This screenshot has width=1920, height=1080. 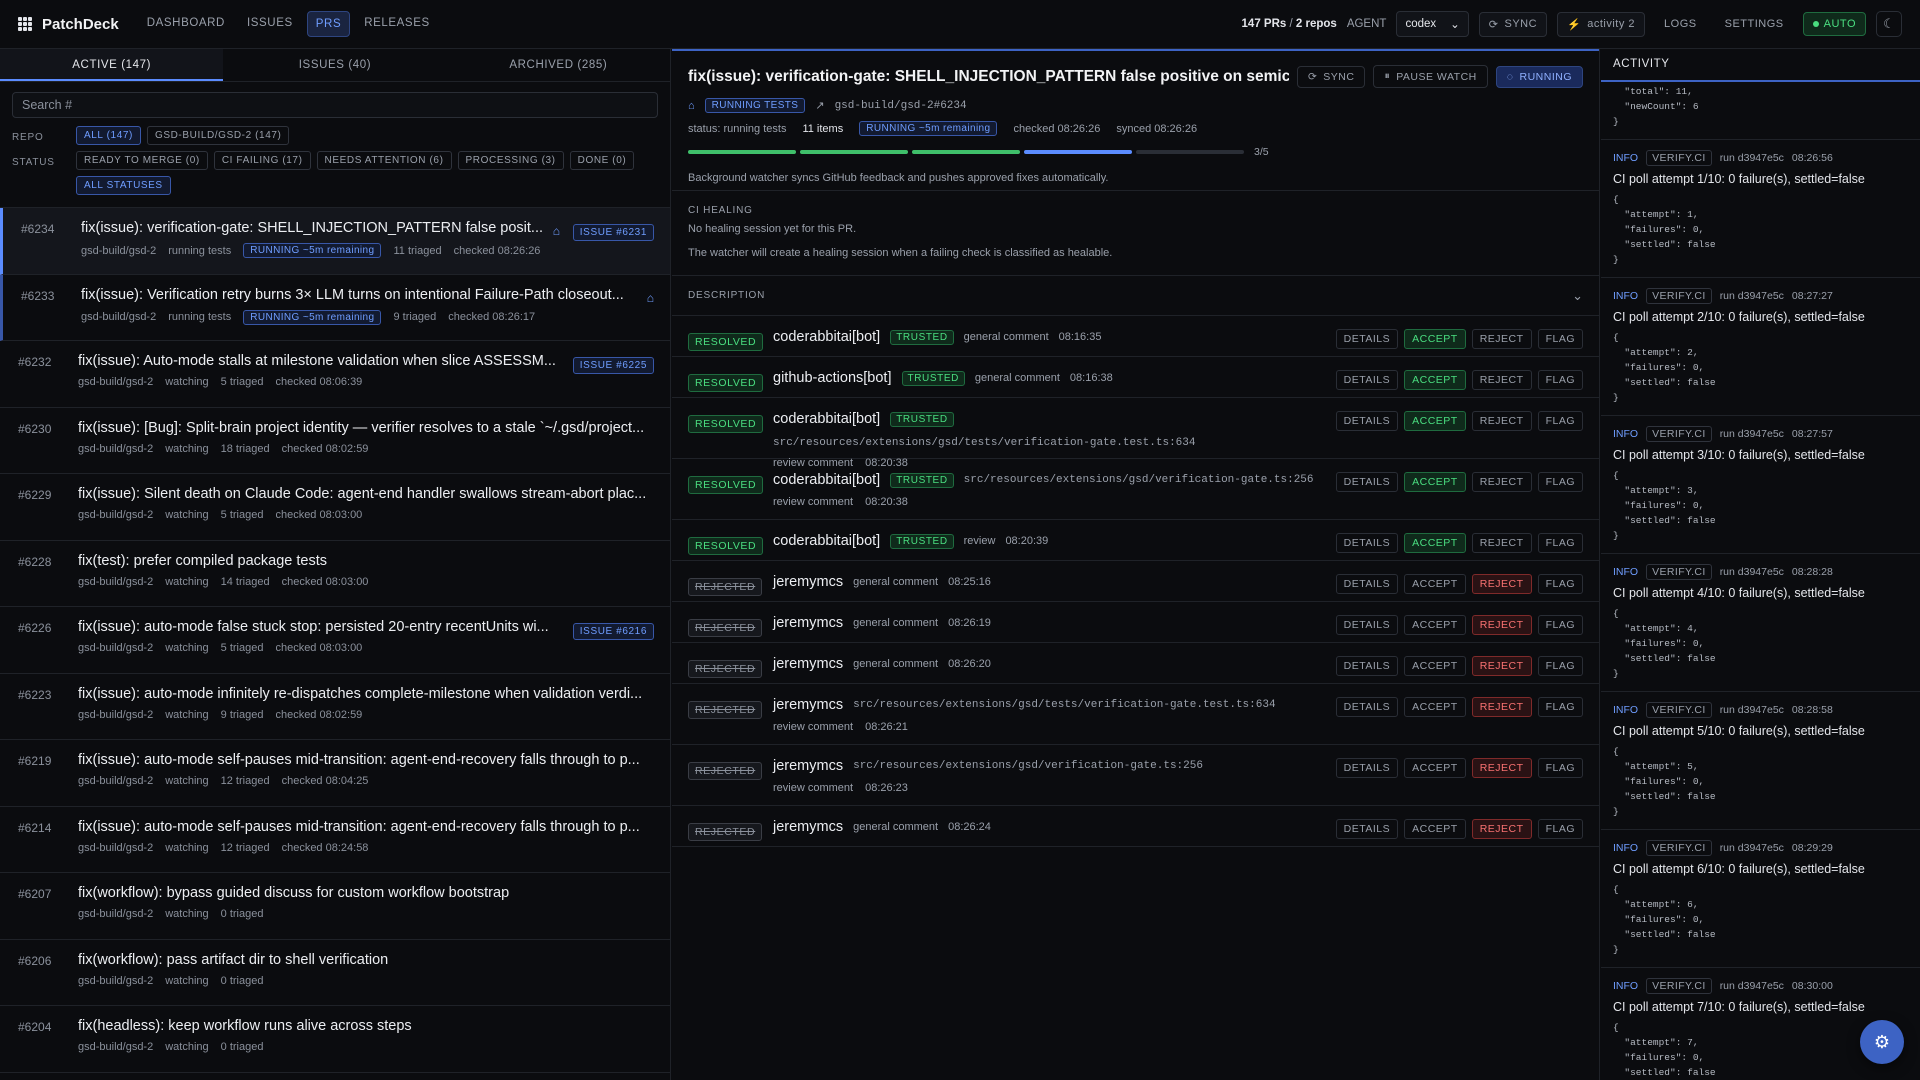 What do you see at coordinates (335, 105) in the screenshot?
I see `search-input: Search #` at bounding box center [335, 105].